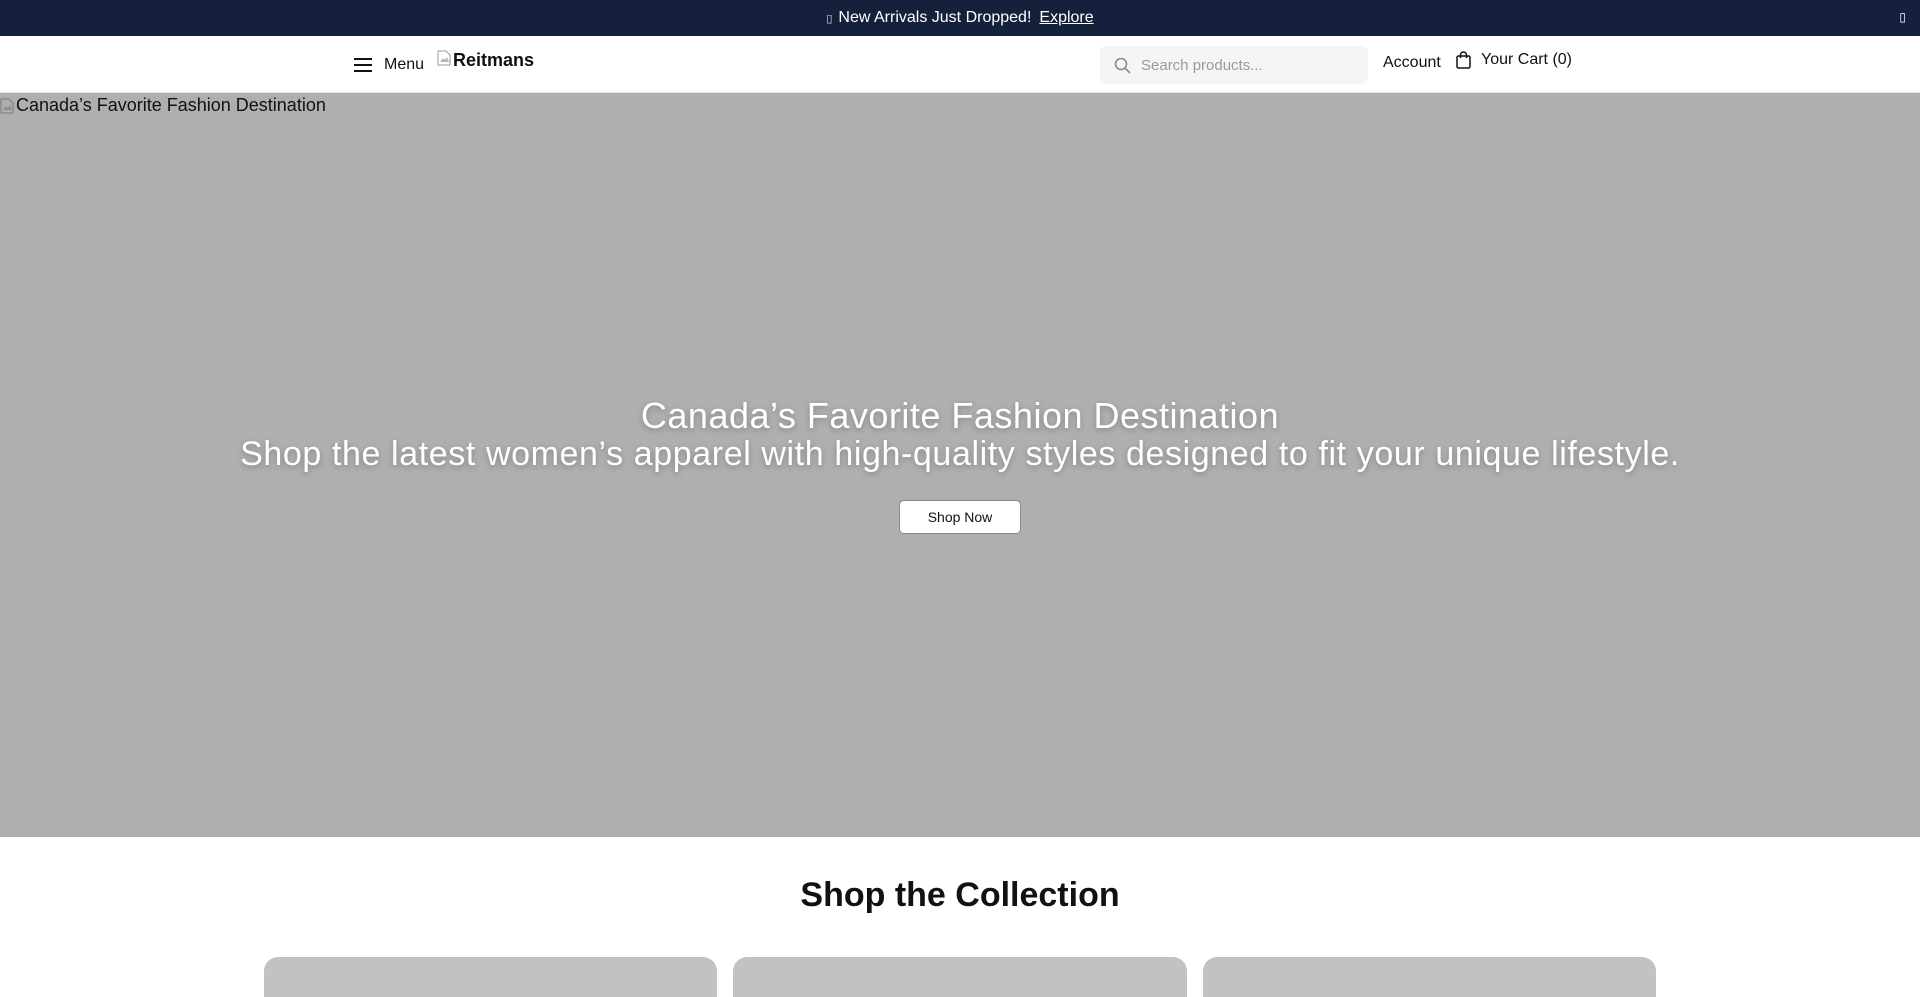 The height and width of the screenshot is (997, 1920). I want to click on search-box, so click(1234, 65).